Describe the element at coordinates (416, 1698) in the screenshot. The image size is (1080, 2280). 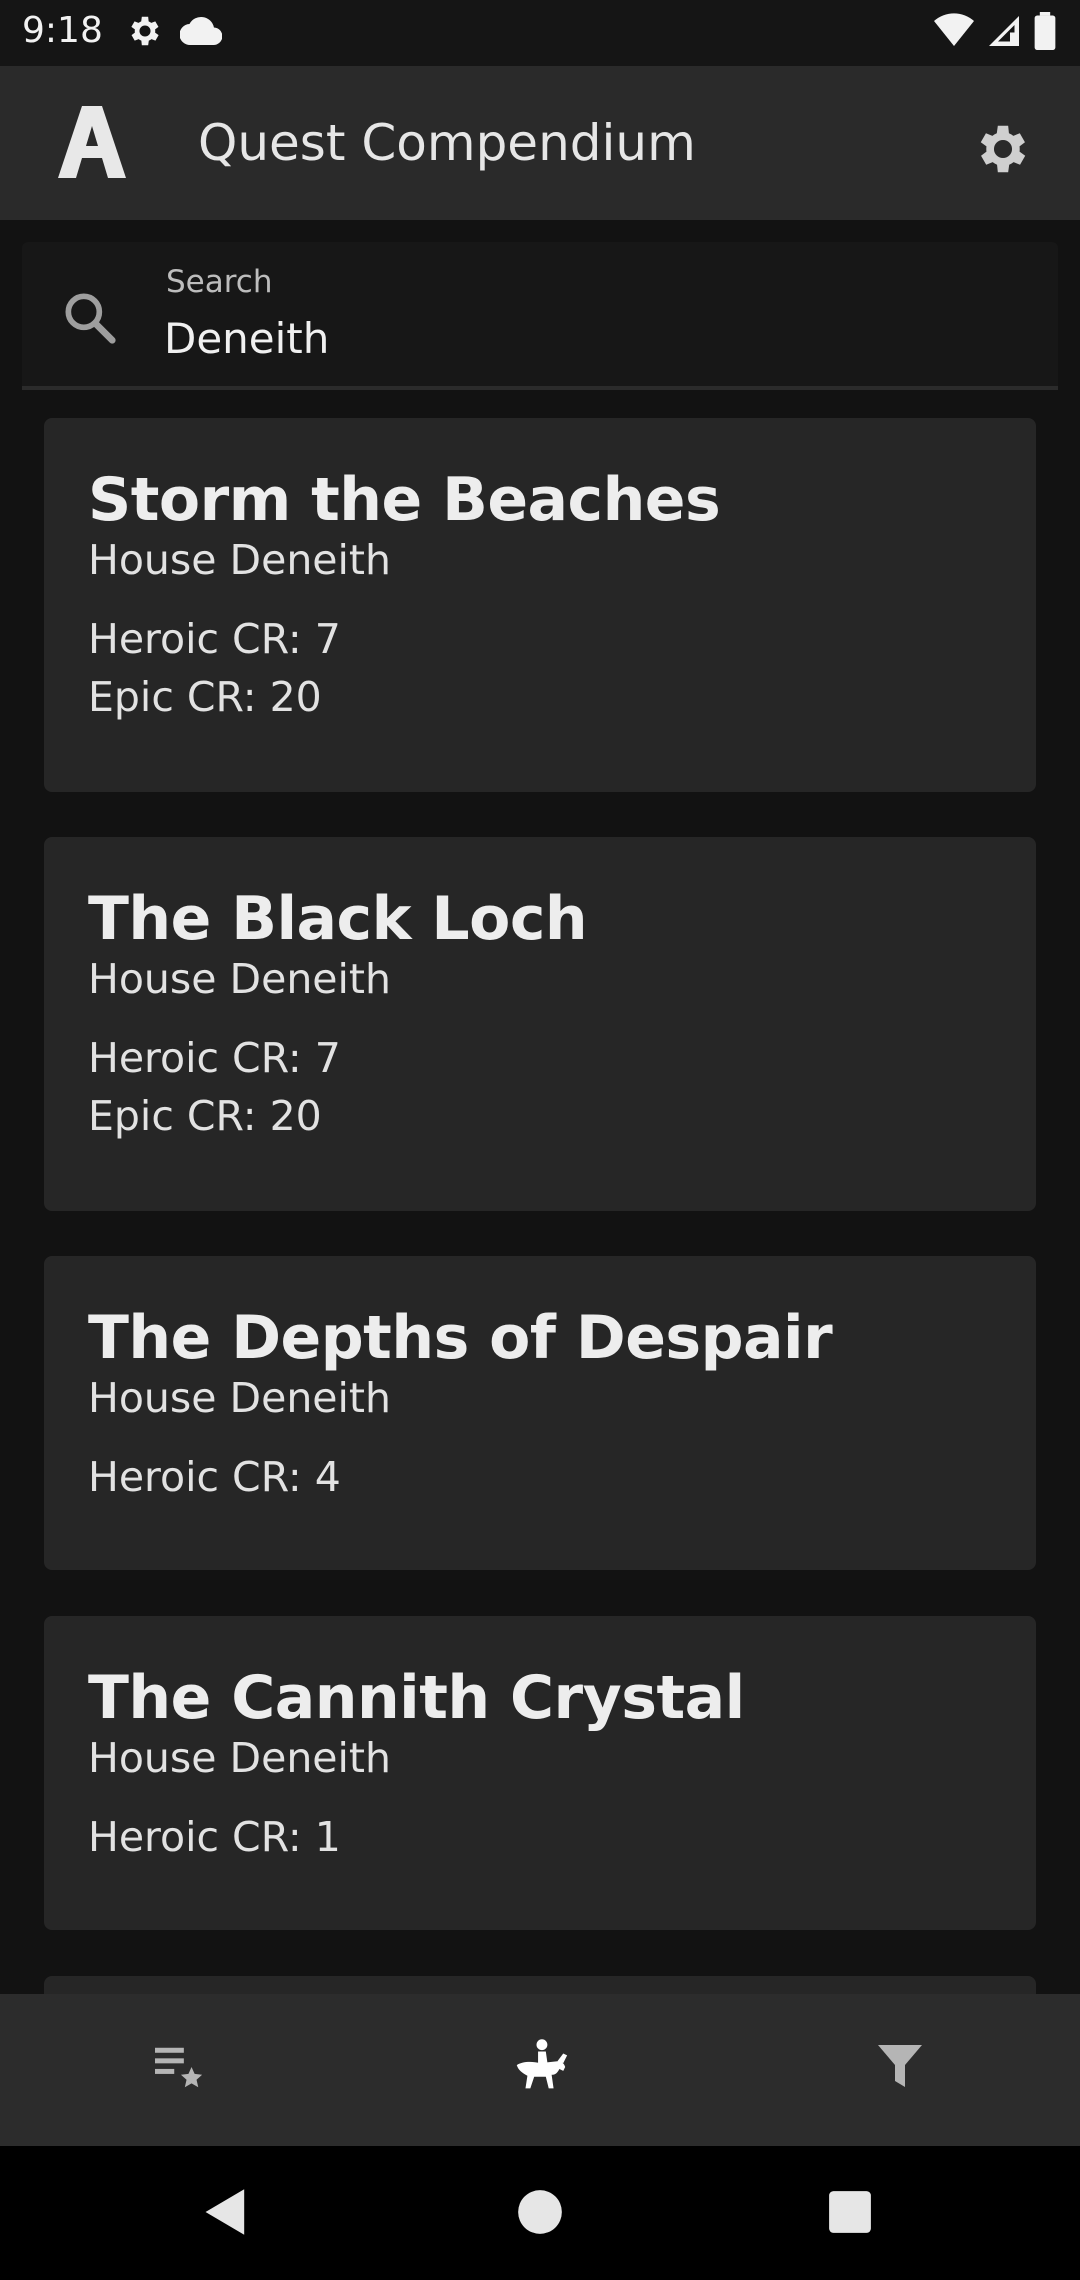
I see `quest-title: The Cannith Crystal` at that location.